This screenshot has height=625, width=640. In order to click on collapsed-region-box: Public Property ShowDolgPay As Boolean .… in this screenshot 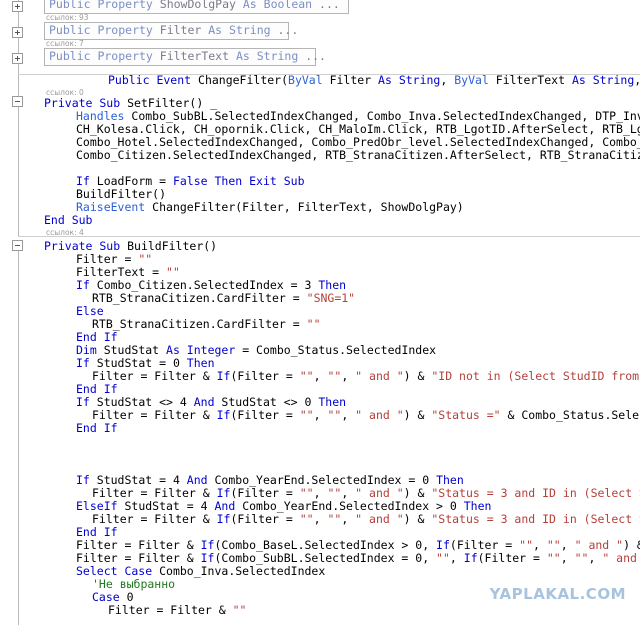, I will do `click(196, 7)`.